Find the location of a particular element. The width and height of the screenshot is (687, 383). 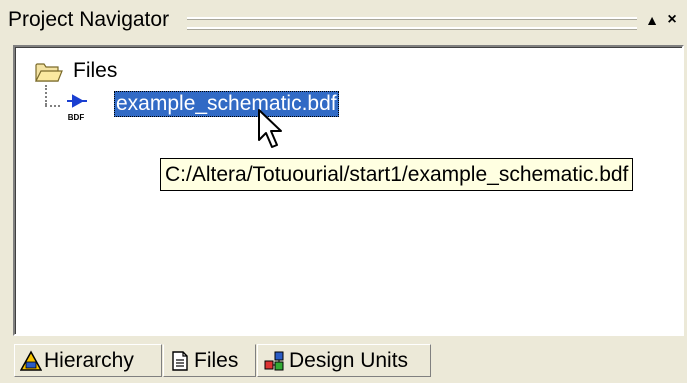

close-panel-button: × is located at coordinates (672, 20).